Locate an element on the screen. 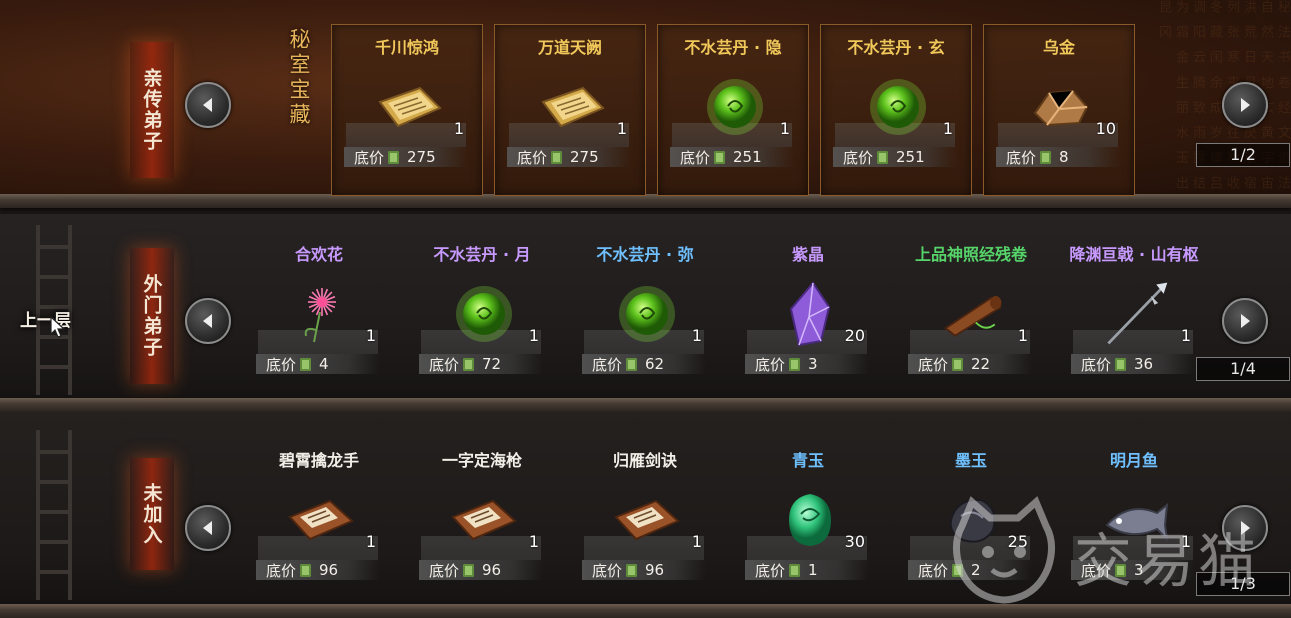 The height and width of the screenshot is (618, 1291). item-slot: 合欢花 1 底价 4 is located at coordinates (319, 317).